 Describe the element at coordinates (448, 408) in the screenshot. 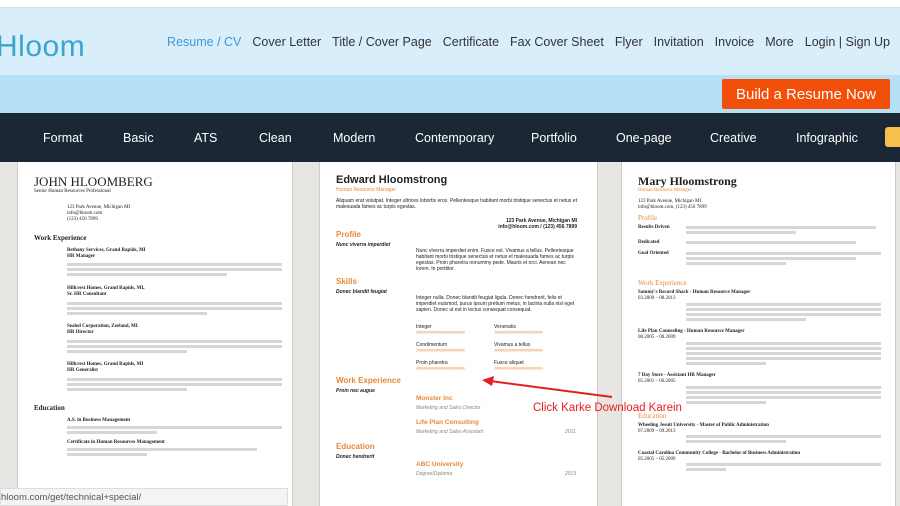

I see `job-role: Marketing and Sales Director` at that location.